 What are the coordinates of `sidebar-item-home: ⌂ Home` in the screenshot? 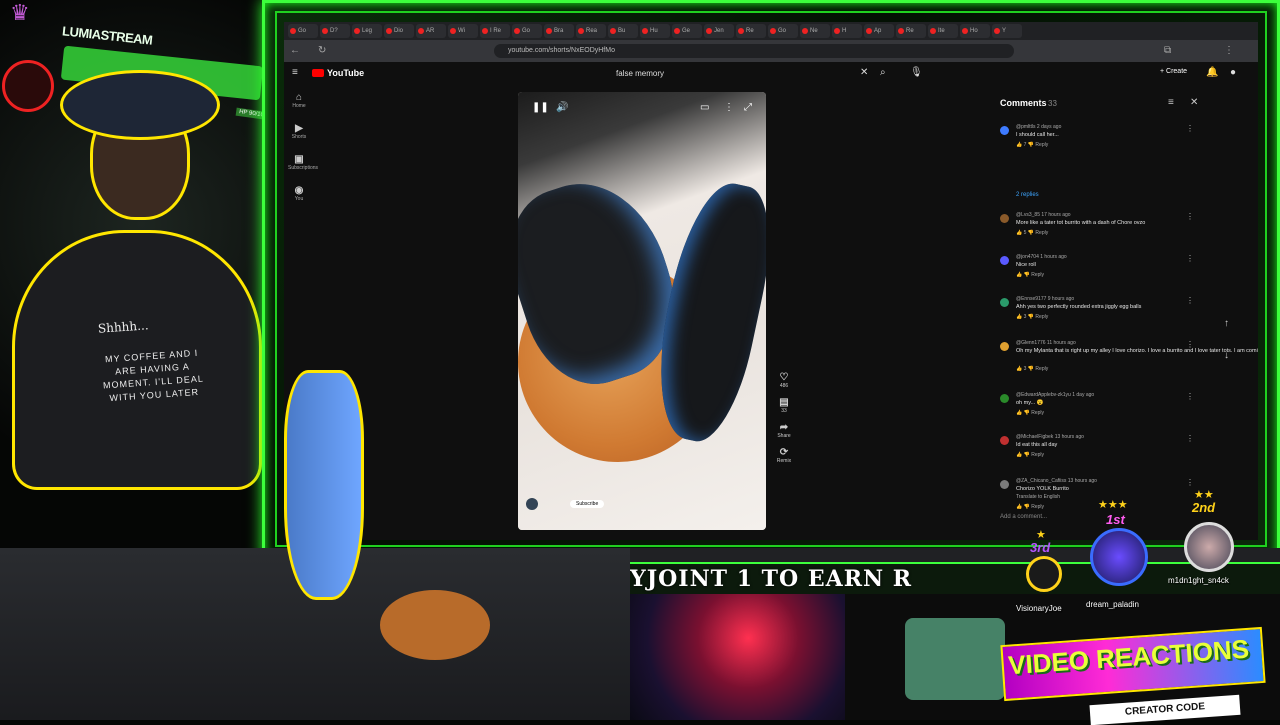 It's located at (299, 100).